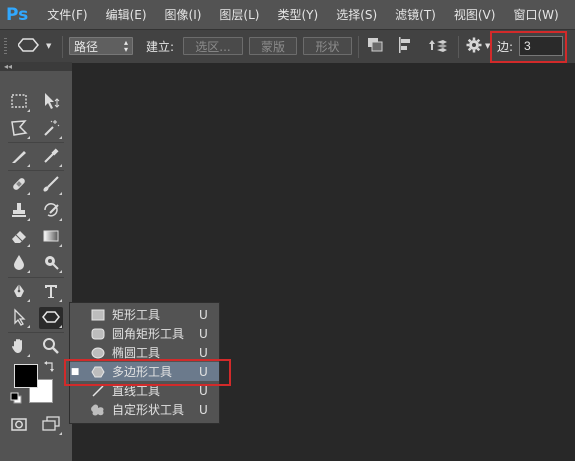 Image resolution: width=575 pixels, height=461 pixels. I want to click on swap-arrow-icon, so click(50, 368).